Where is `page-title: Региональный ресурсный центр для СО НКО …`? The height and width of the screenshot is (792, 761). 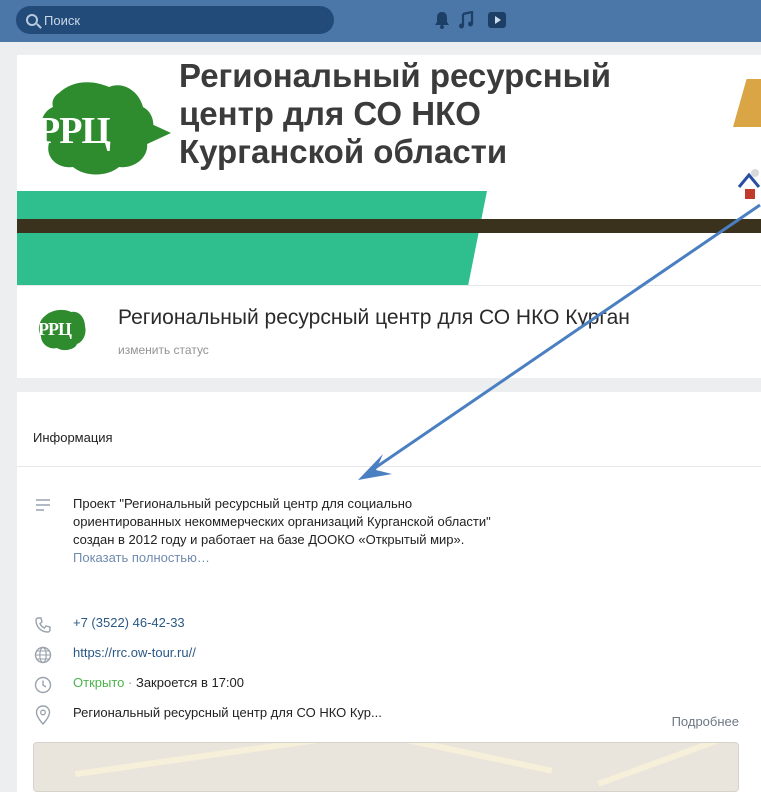 page-title: Региональный ресурсный центр для СО НКО … is located at coordinates (374, 317).